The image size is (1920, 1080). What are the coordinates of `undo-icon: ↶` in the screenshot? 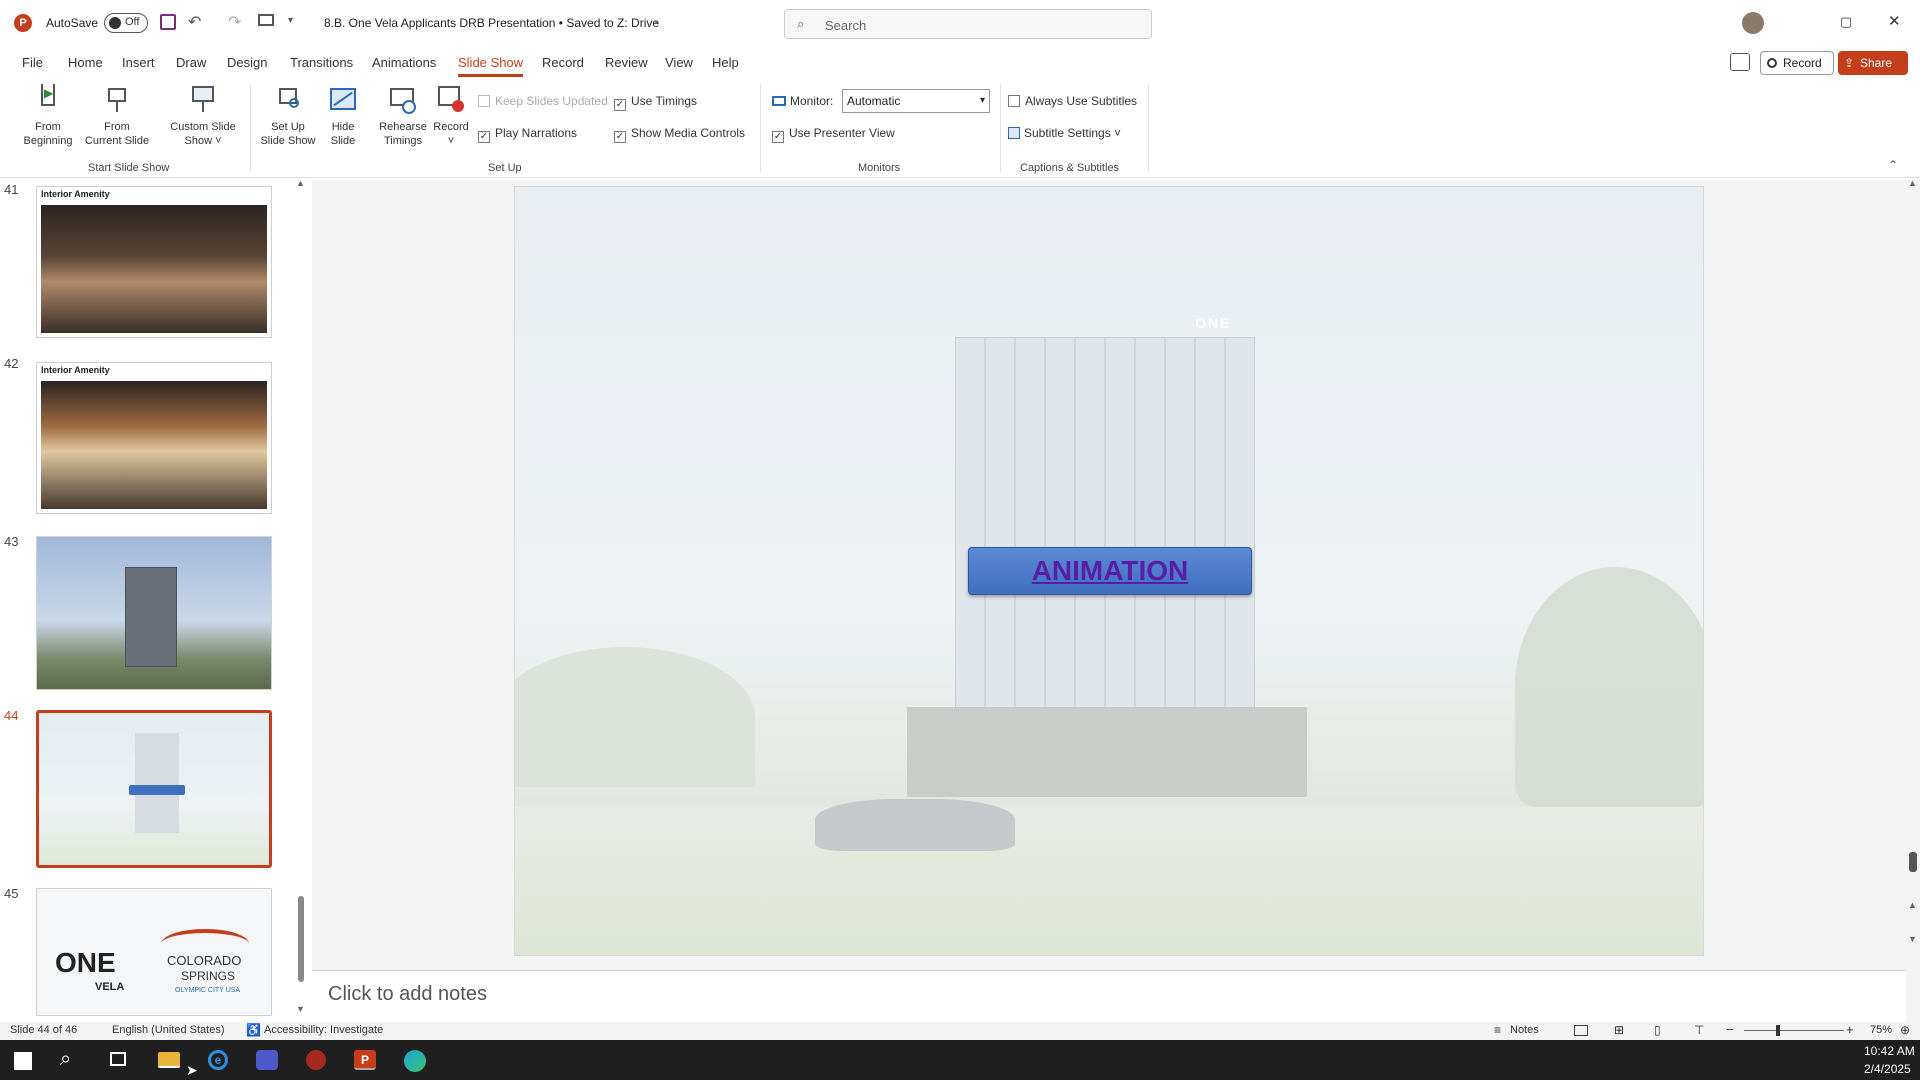 It's located at (194, 22).